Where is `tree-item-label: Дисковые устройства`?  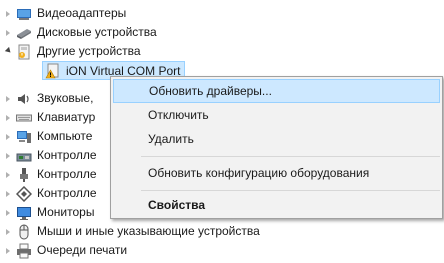
tree-item-label: Дисковые устройства is located at coordinates (97, 32).